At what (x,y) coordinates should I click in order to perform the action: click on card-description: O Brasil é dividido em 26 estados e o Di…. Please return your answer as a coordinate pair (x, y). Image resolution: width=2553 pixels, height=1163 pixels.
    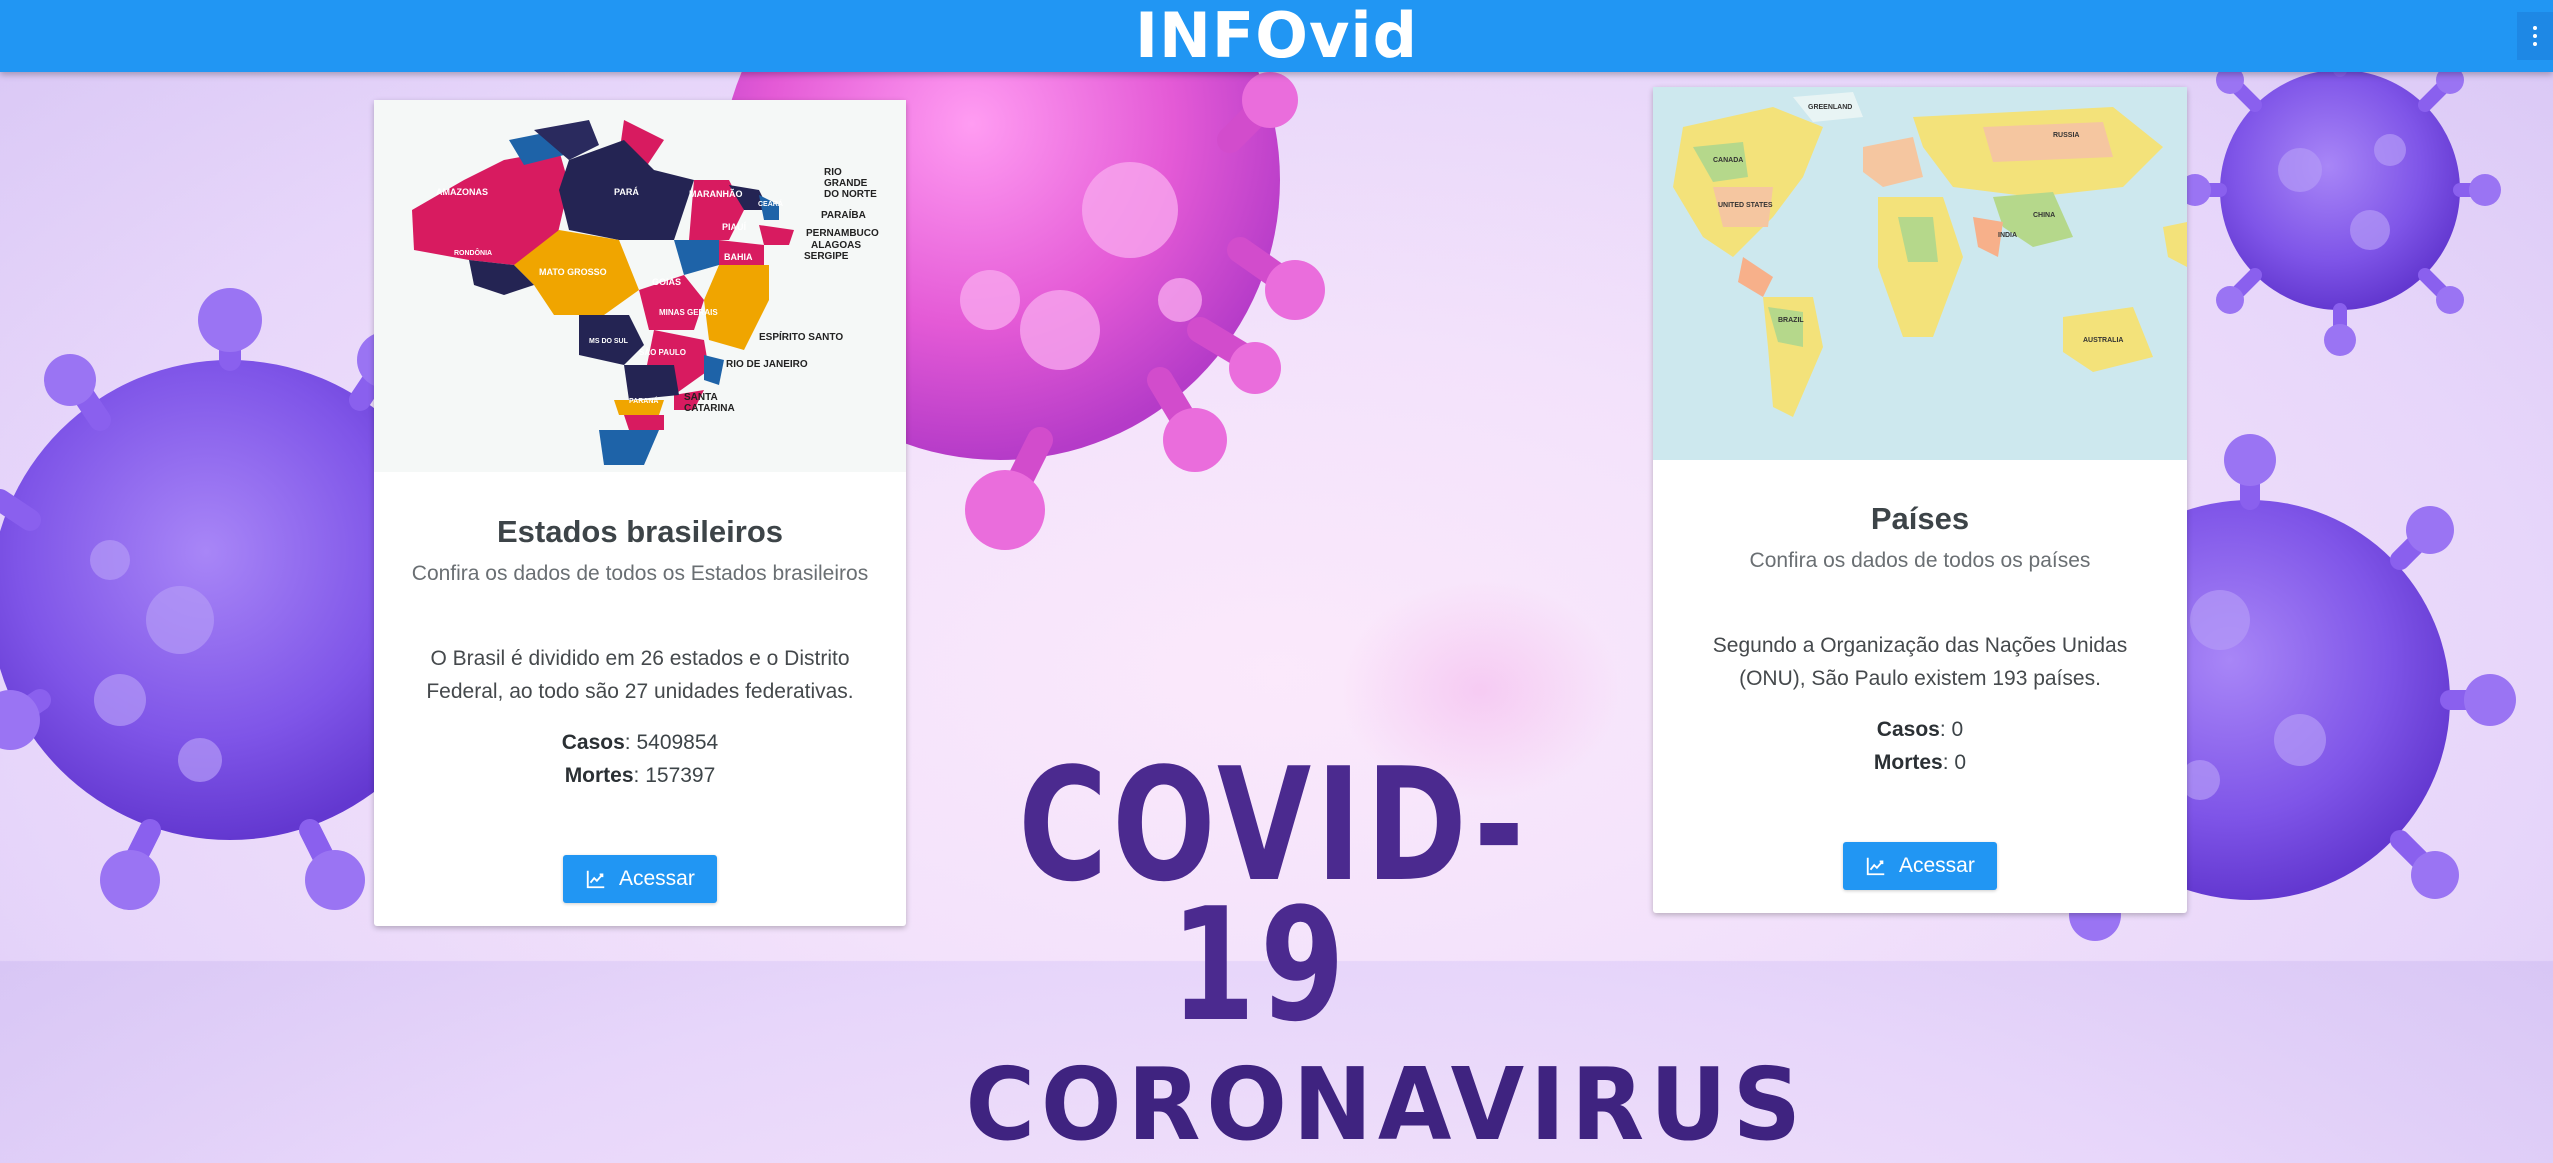
    Looking at the image, I should click on (640, 675).